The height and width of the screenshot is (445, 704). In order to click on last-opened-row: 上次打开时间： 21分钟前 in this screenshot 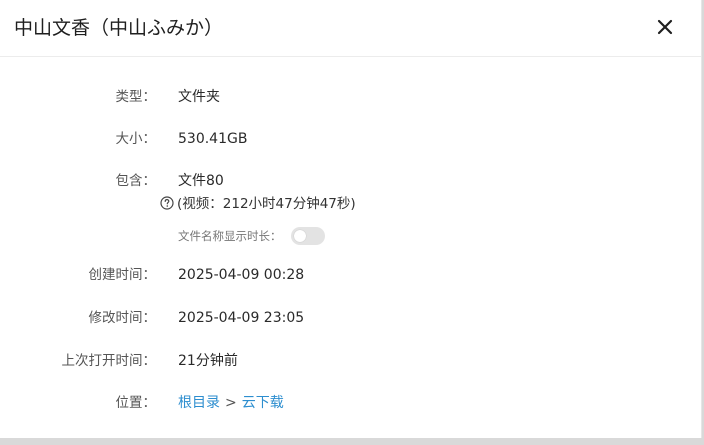, I will do `click(350, 361)`.